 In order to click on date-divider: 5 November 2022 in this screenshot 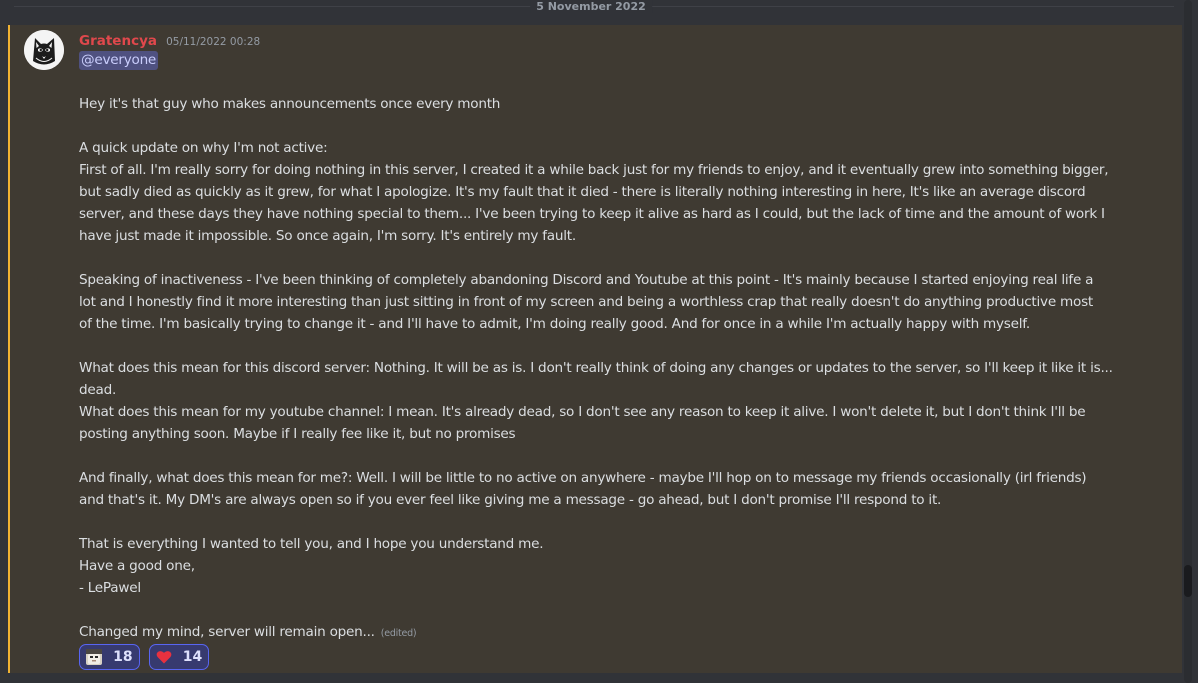, I will do `click(591, 7)`.